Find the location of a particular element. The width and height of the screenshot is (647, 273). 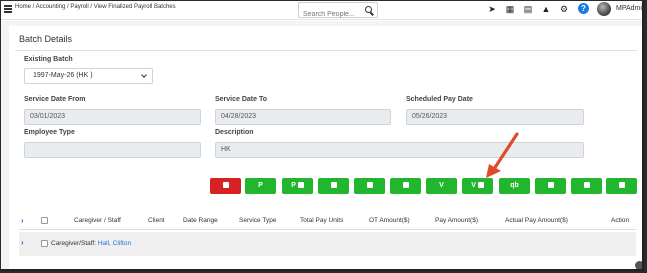

caregiver-cell: Caregiver/Staff: Hall, Clifton is located at coordinates (91, 243).